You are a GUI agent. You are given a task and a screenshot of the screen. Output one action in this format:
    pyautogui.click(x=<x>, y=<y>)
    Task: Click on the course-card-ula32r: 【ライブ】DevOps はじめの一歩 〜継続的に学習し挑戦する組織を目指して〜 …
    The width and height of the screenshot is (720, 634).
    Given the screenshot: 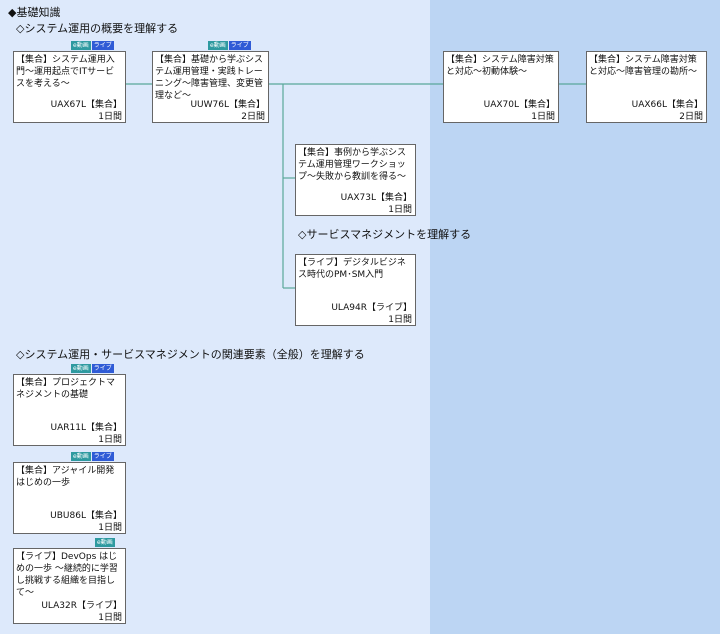 What is the action you would take?
    pyautogui.click(x=69, y=586)
    